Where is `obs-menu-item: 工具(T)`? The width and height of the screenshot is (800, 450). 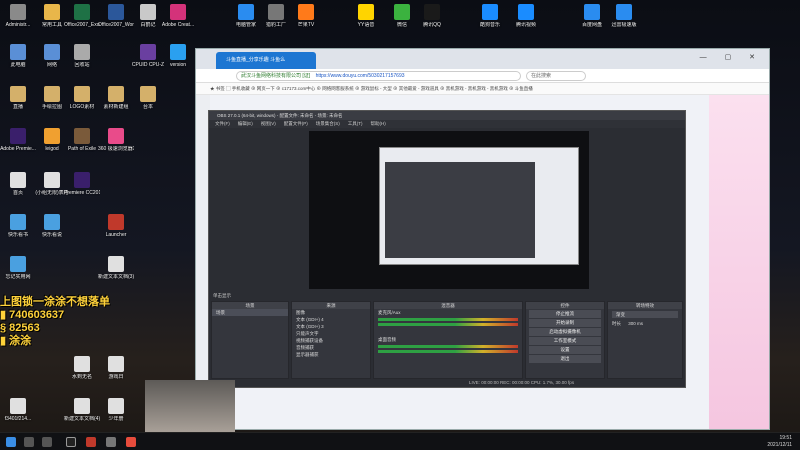
obs-menu-item: 工具(T) is located at coordinates (355, 123).